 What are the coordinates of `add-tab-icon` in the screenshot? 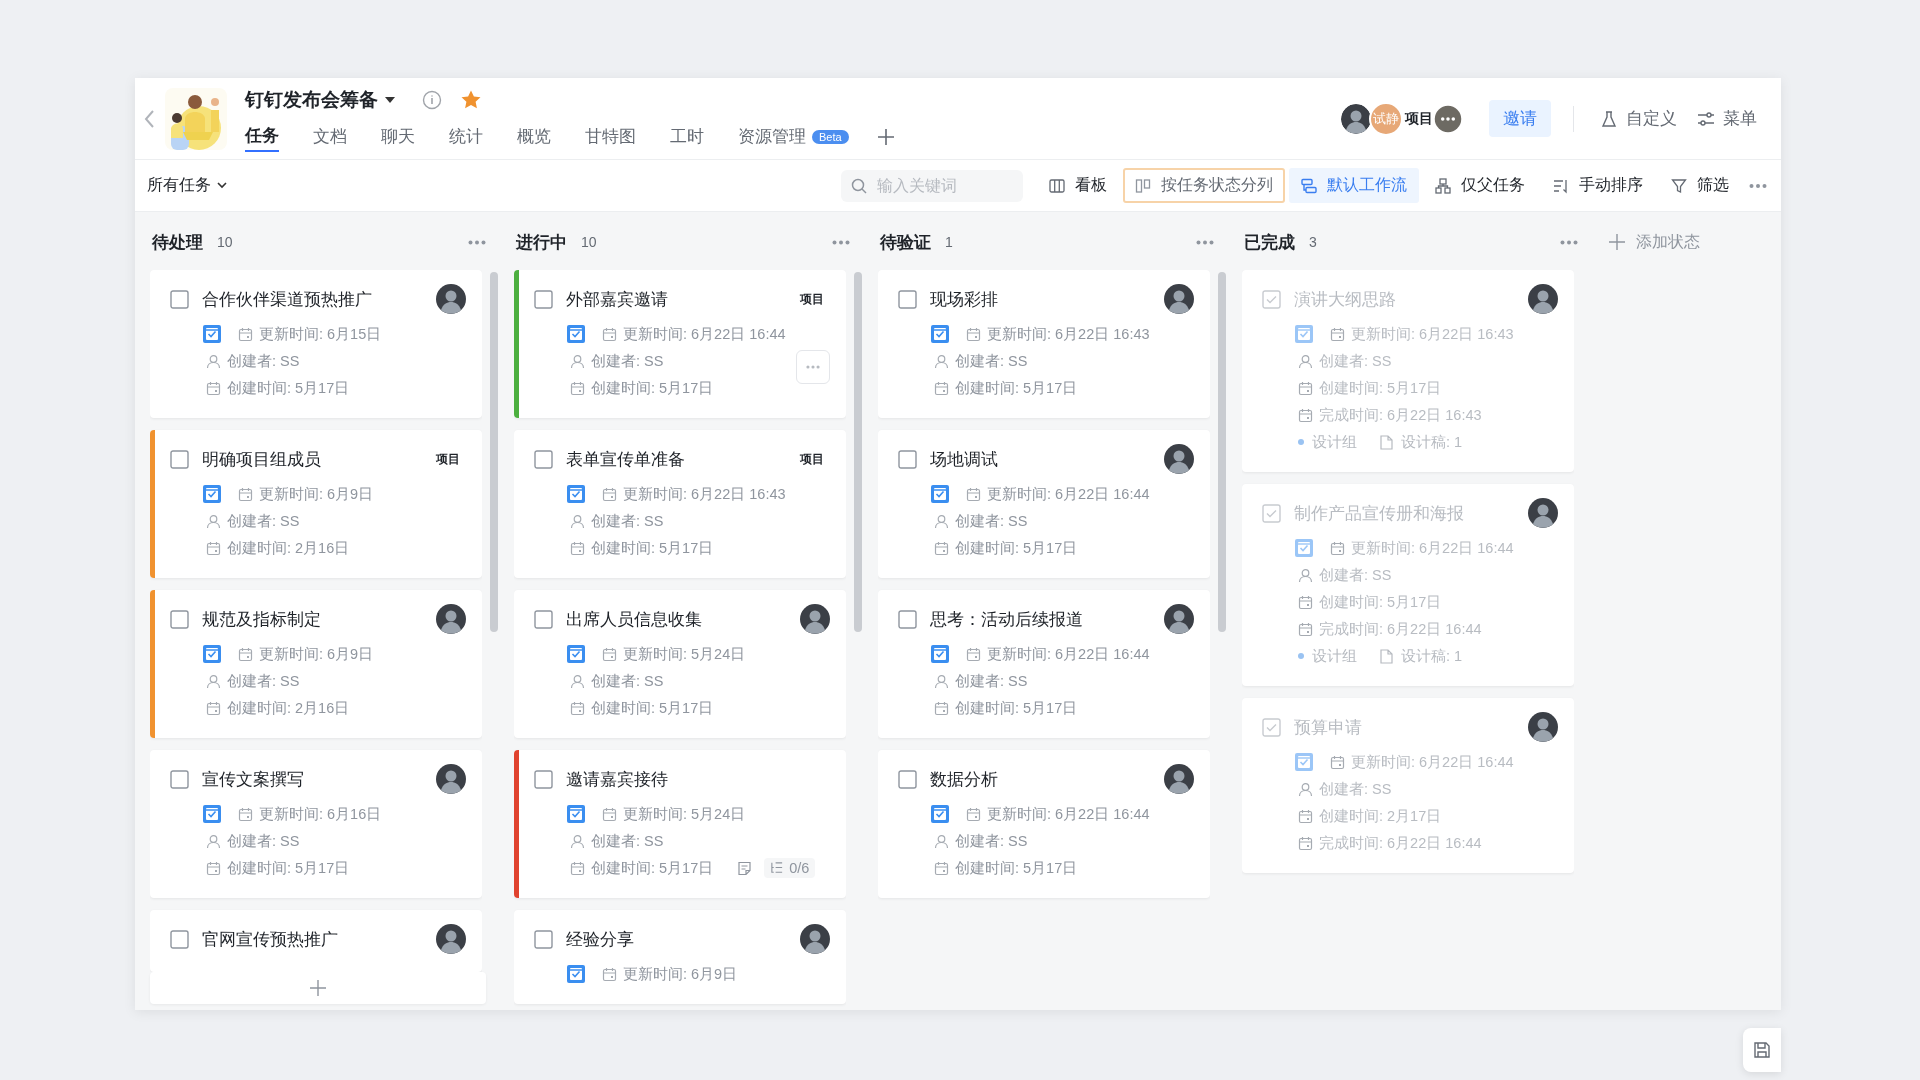 It's located at (885, 136).